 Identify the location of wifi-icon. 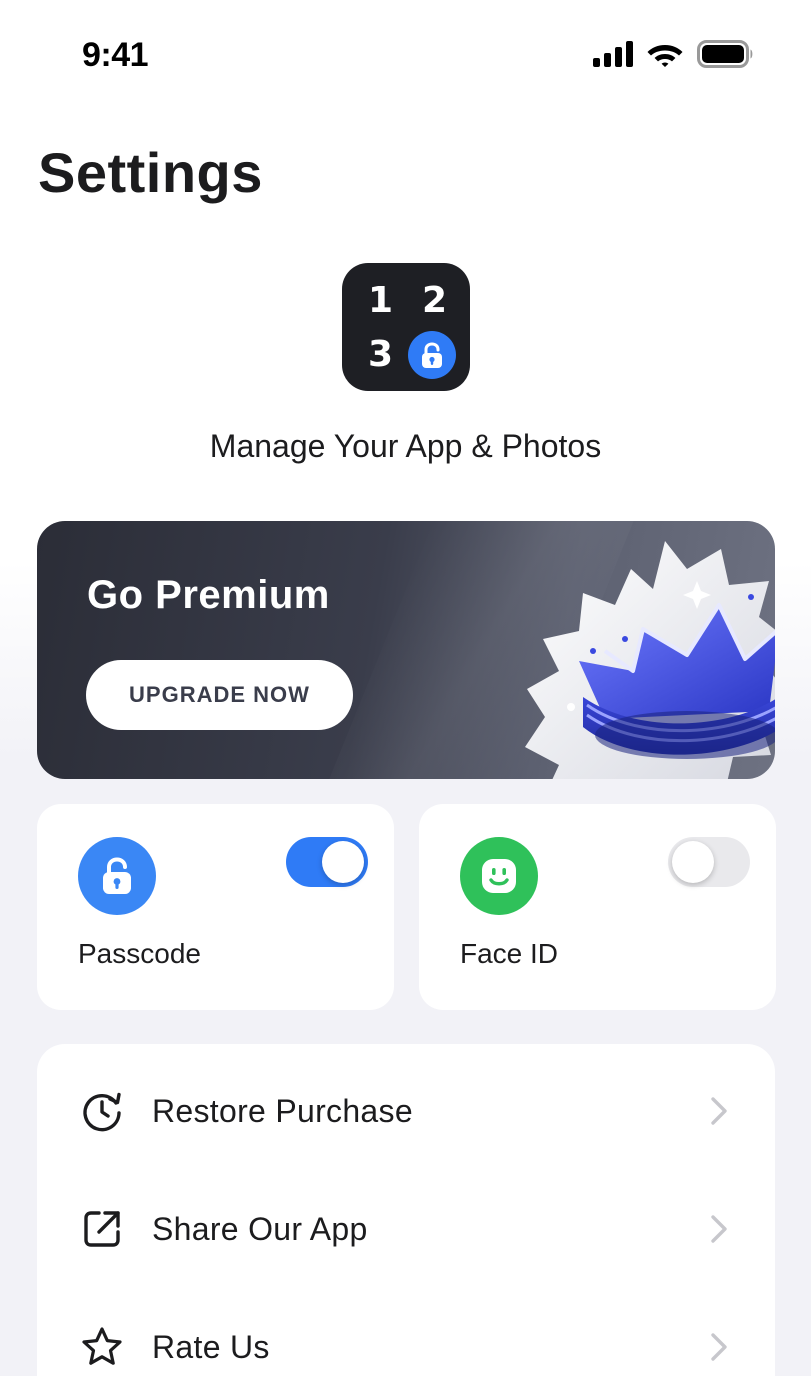
(665, 56).